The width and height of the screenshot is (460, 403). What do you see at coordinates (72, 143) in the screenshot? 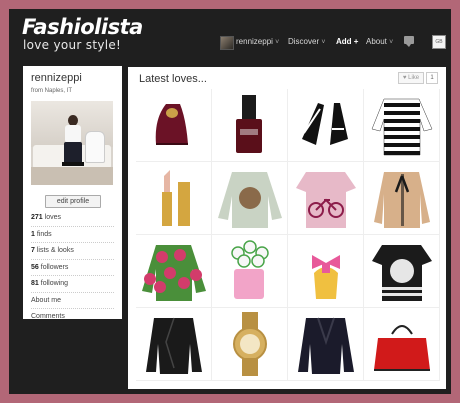
I see `profile-photo` at bounding box center [72, 143].